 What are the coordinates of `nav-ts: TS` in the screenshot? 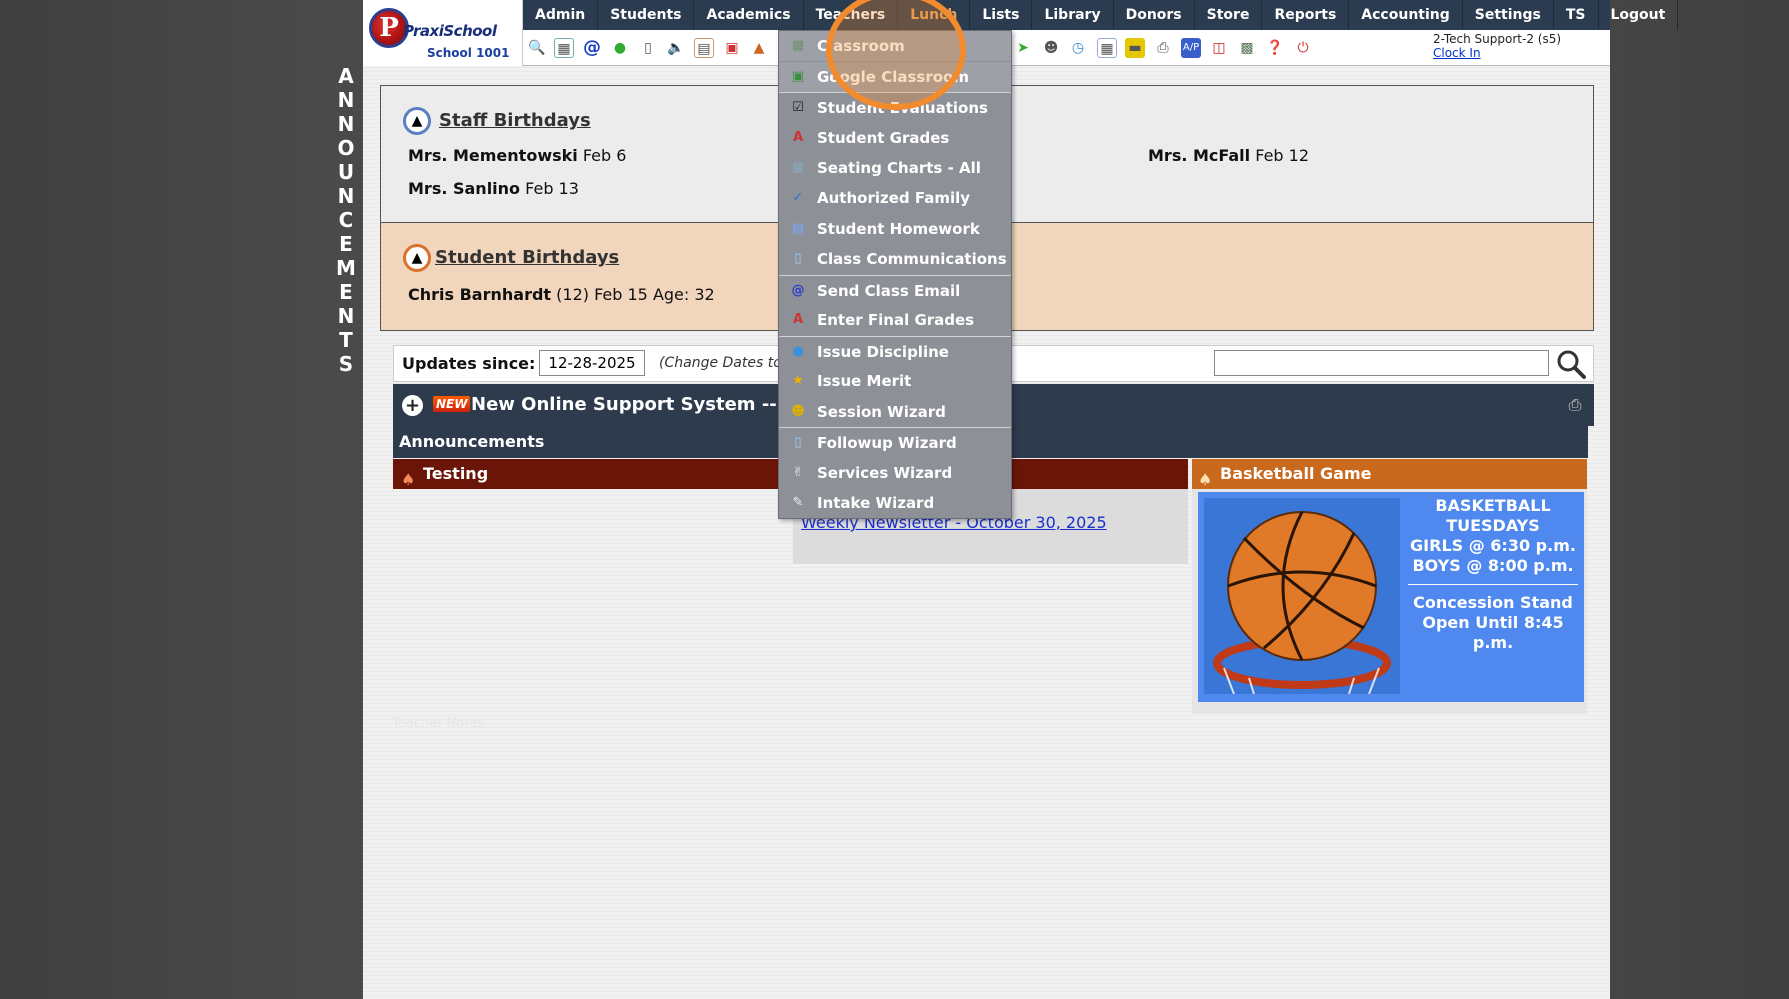 It's located at (1576, 15).